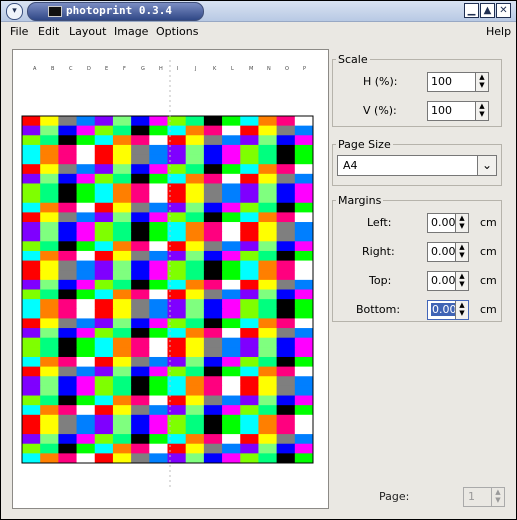 This screenshot has width=517, height=520. Describe the element at coordinates (484, 497) in the screenshot. I see `page-spinbox: 1 ▲ ▼` at that location.